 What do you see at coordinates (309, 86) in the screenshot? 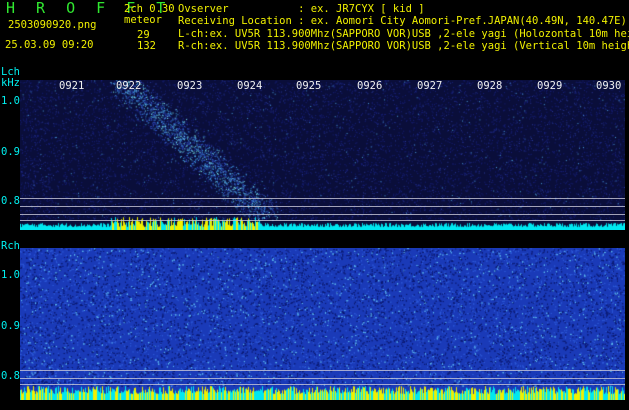
I see `time-label-0925: 0925` at bounding box center [309, 86].